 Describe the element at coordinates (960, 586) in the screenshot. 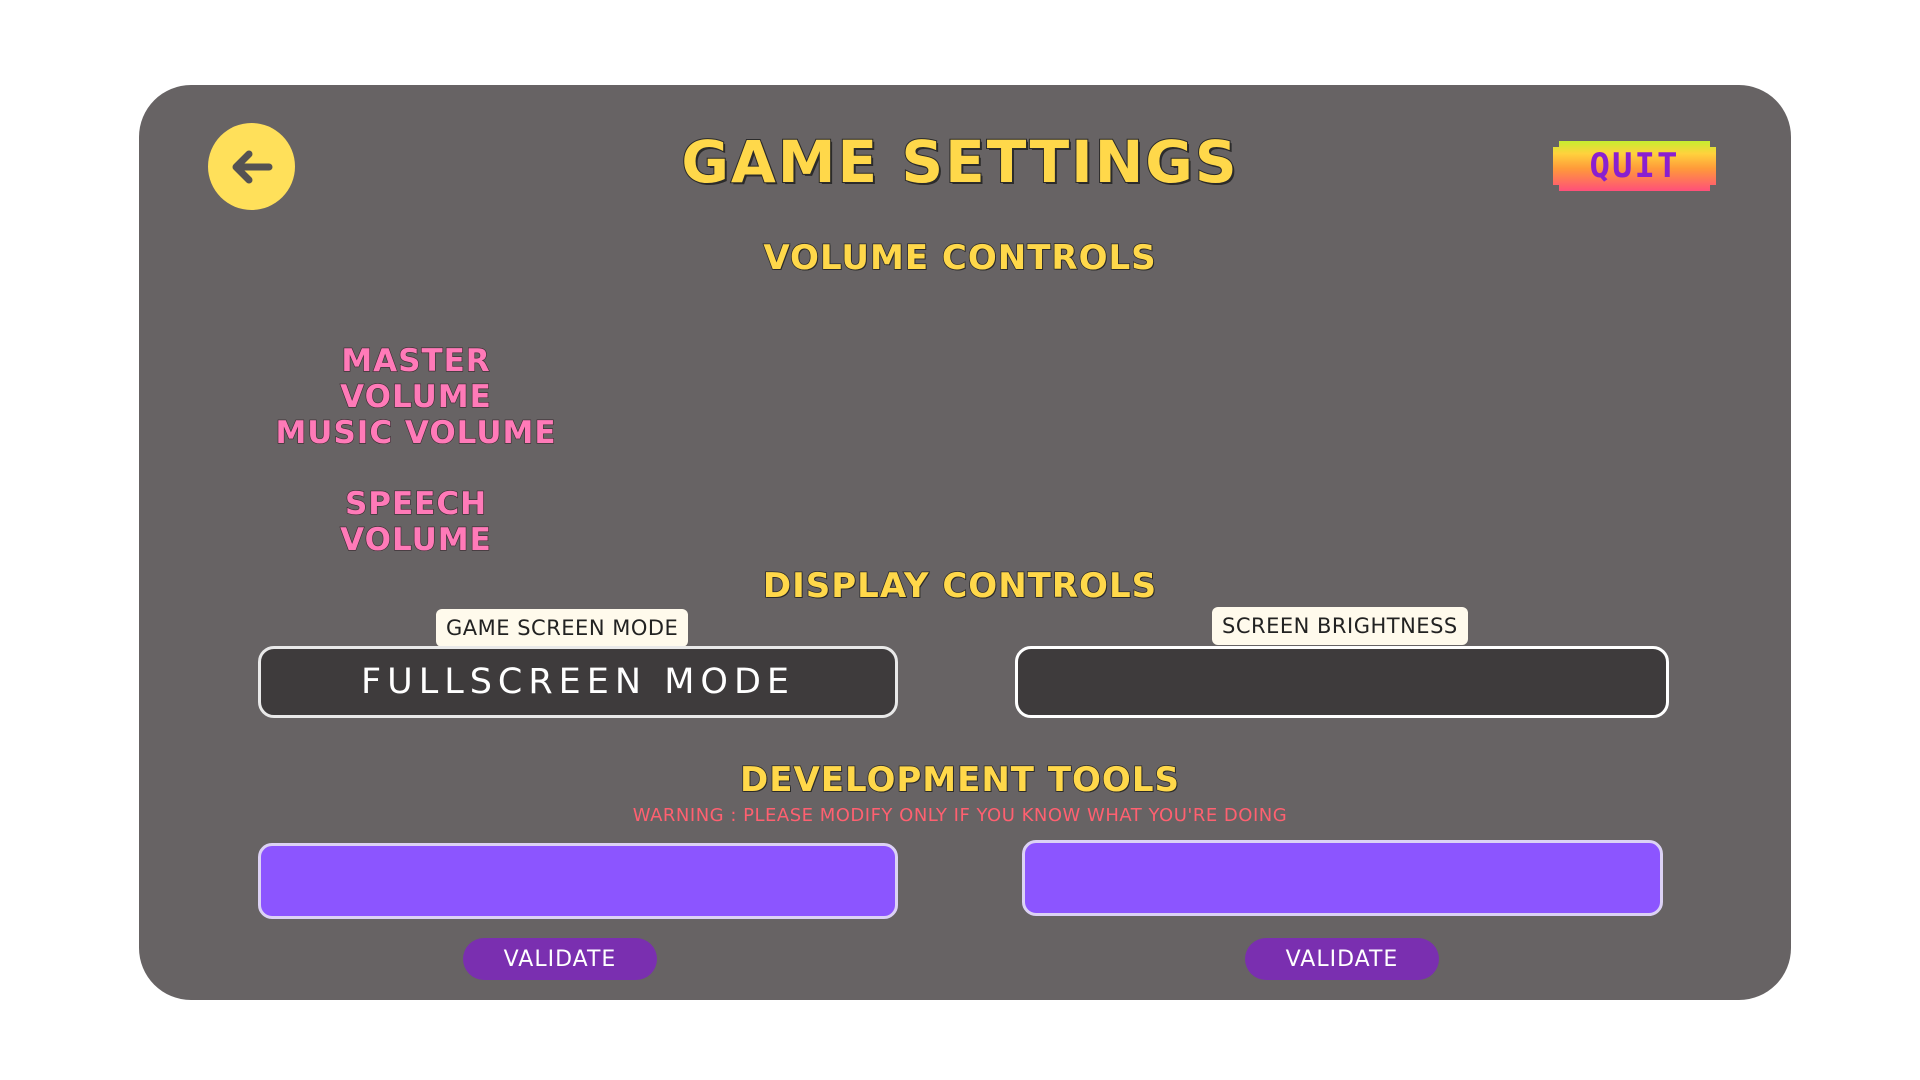

I see `display-controls-heading: DISPLAY CONTROLS` at that location.